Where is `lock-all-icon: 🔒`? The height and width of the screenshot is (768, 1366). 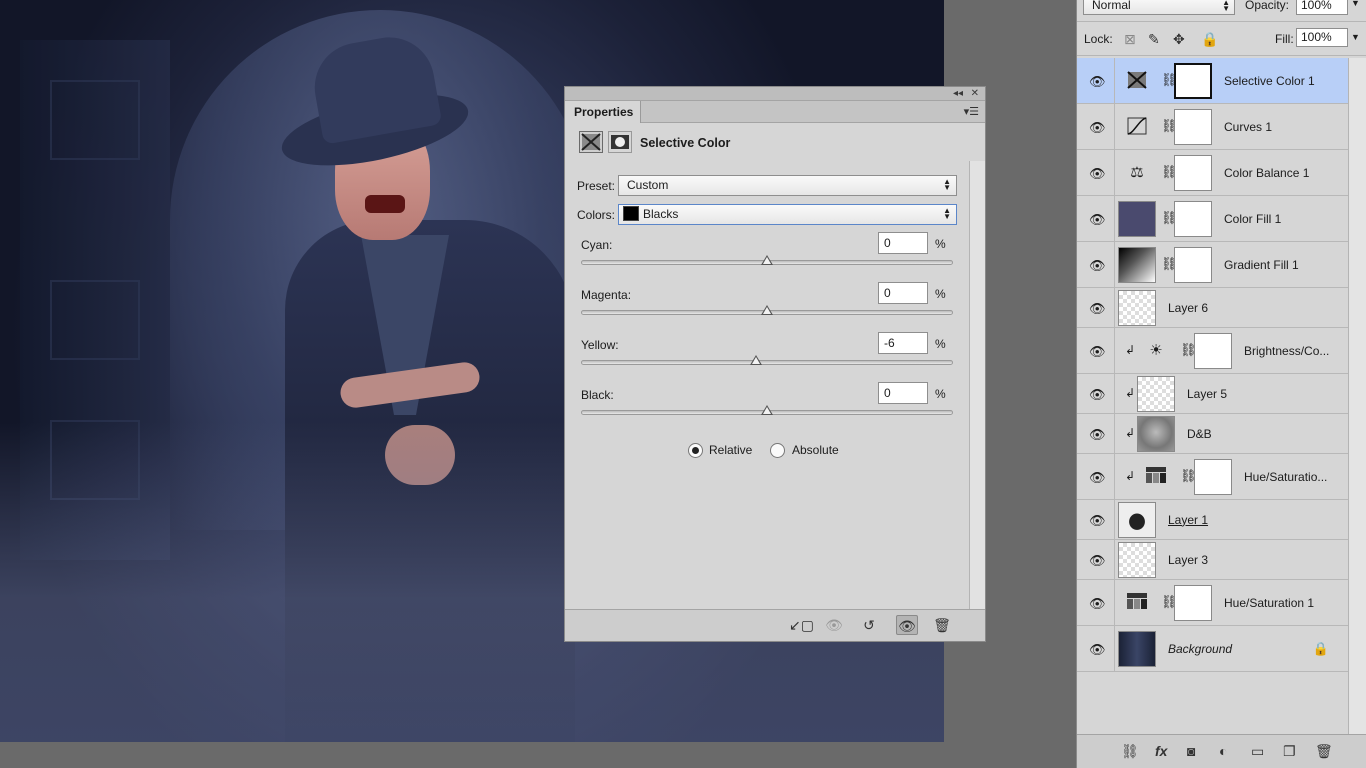
lock-all-icon: 🔒 is located at coordinates (1209, 39).